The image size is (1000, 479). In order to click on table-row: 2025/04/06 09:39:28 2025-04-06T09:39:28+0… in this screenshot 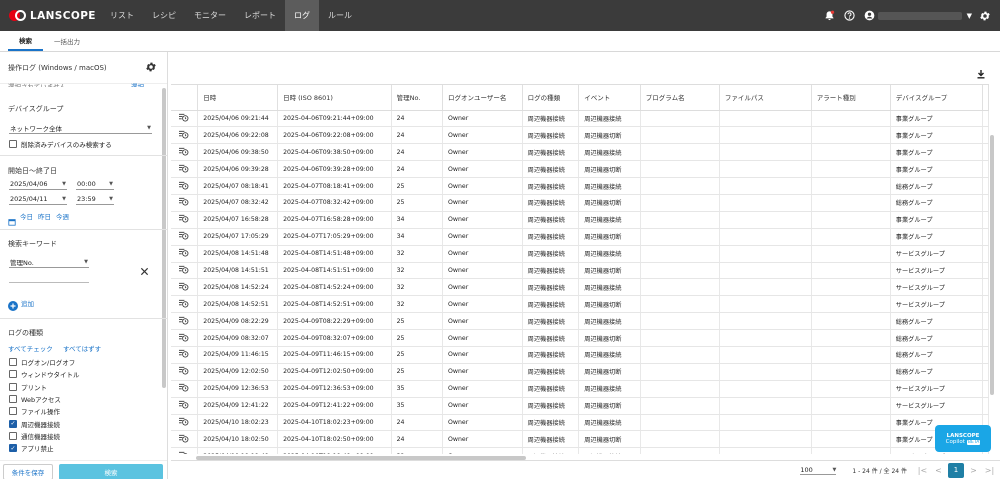, I will do `click(580, 169)`.